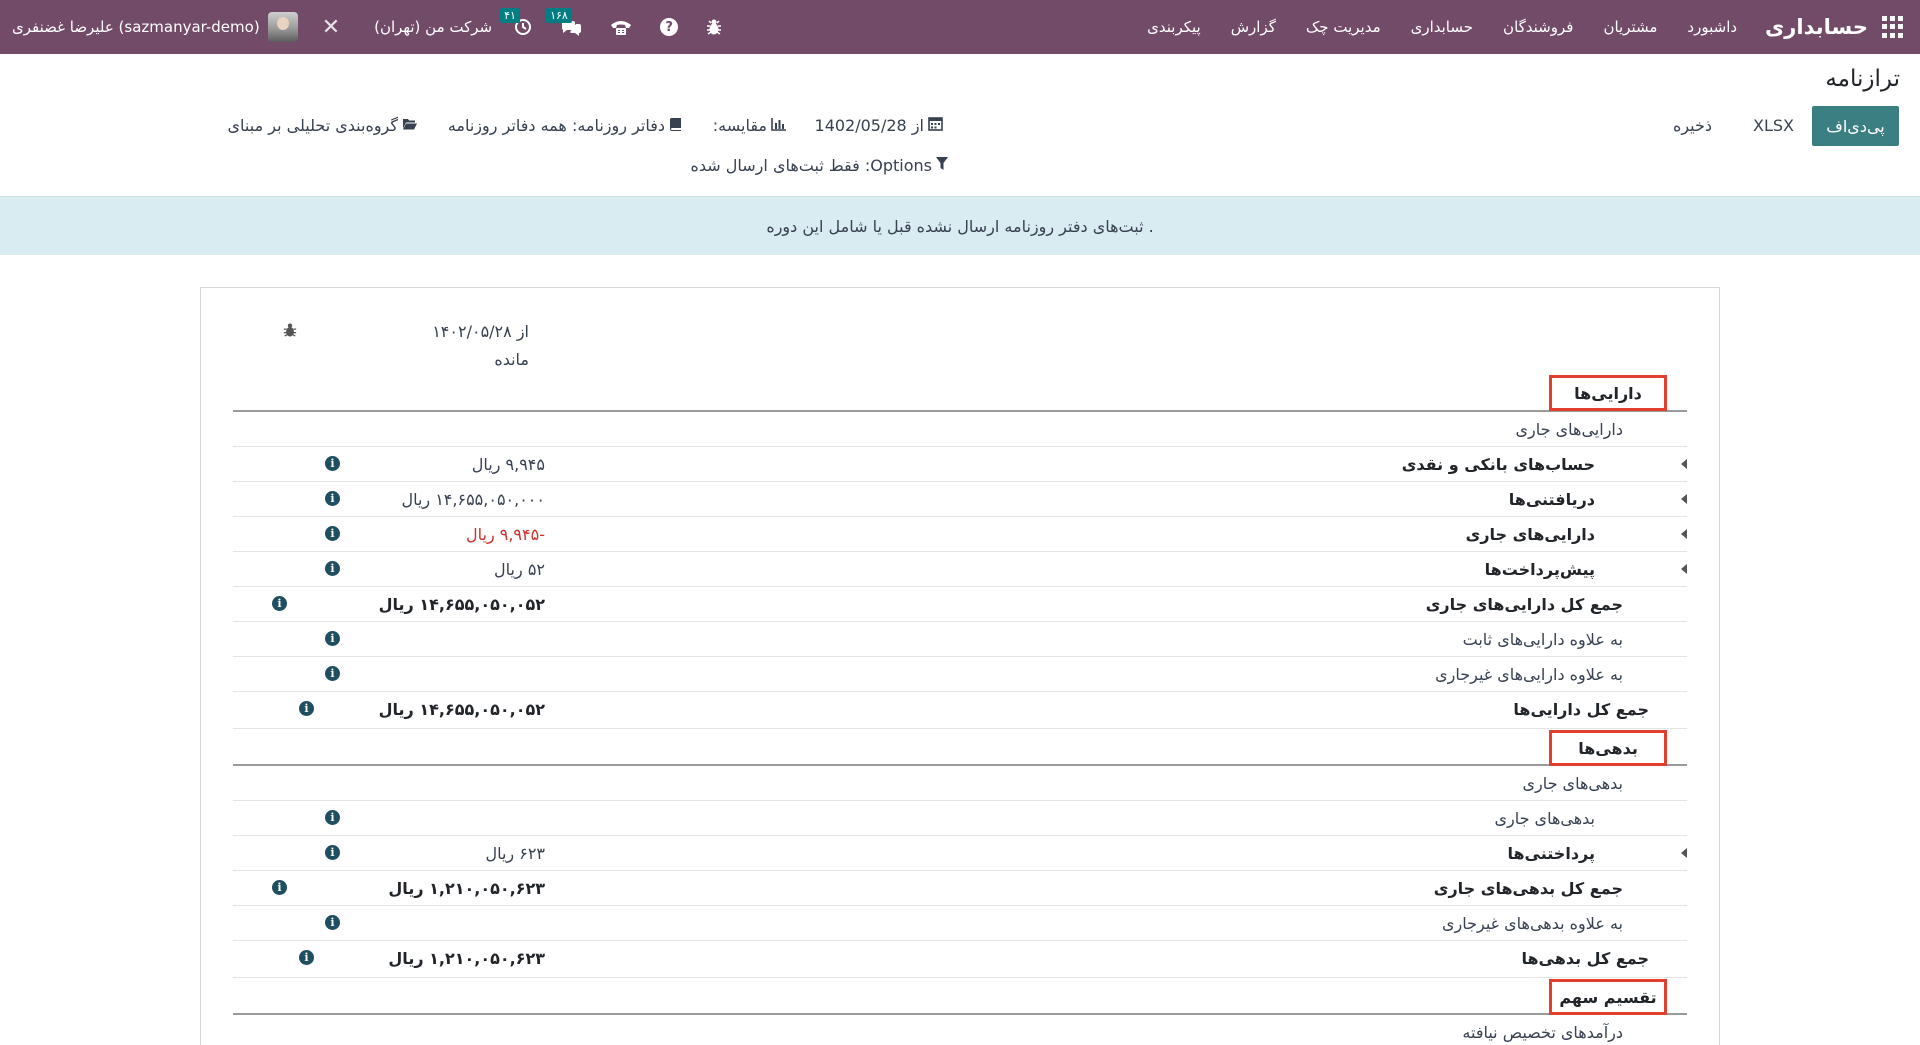 Image resolution: width=1920 pixels, height=1045 pixels. I want to click on bank-cash-amount: ۹,۹۴۵ ریال, so click(508, 464).